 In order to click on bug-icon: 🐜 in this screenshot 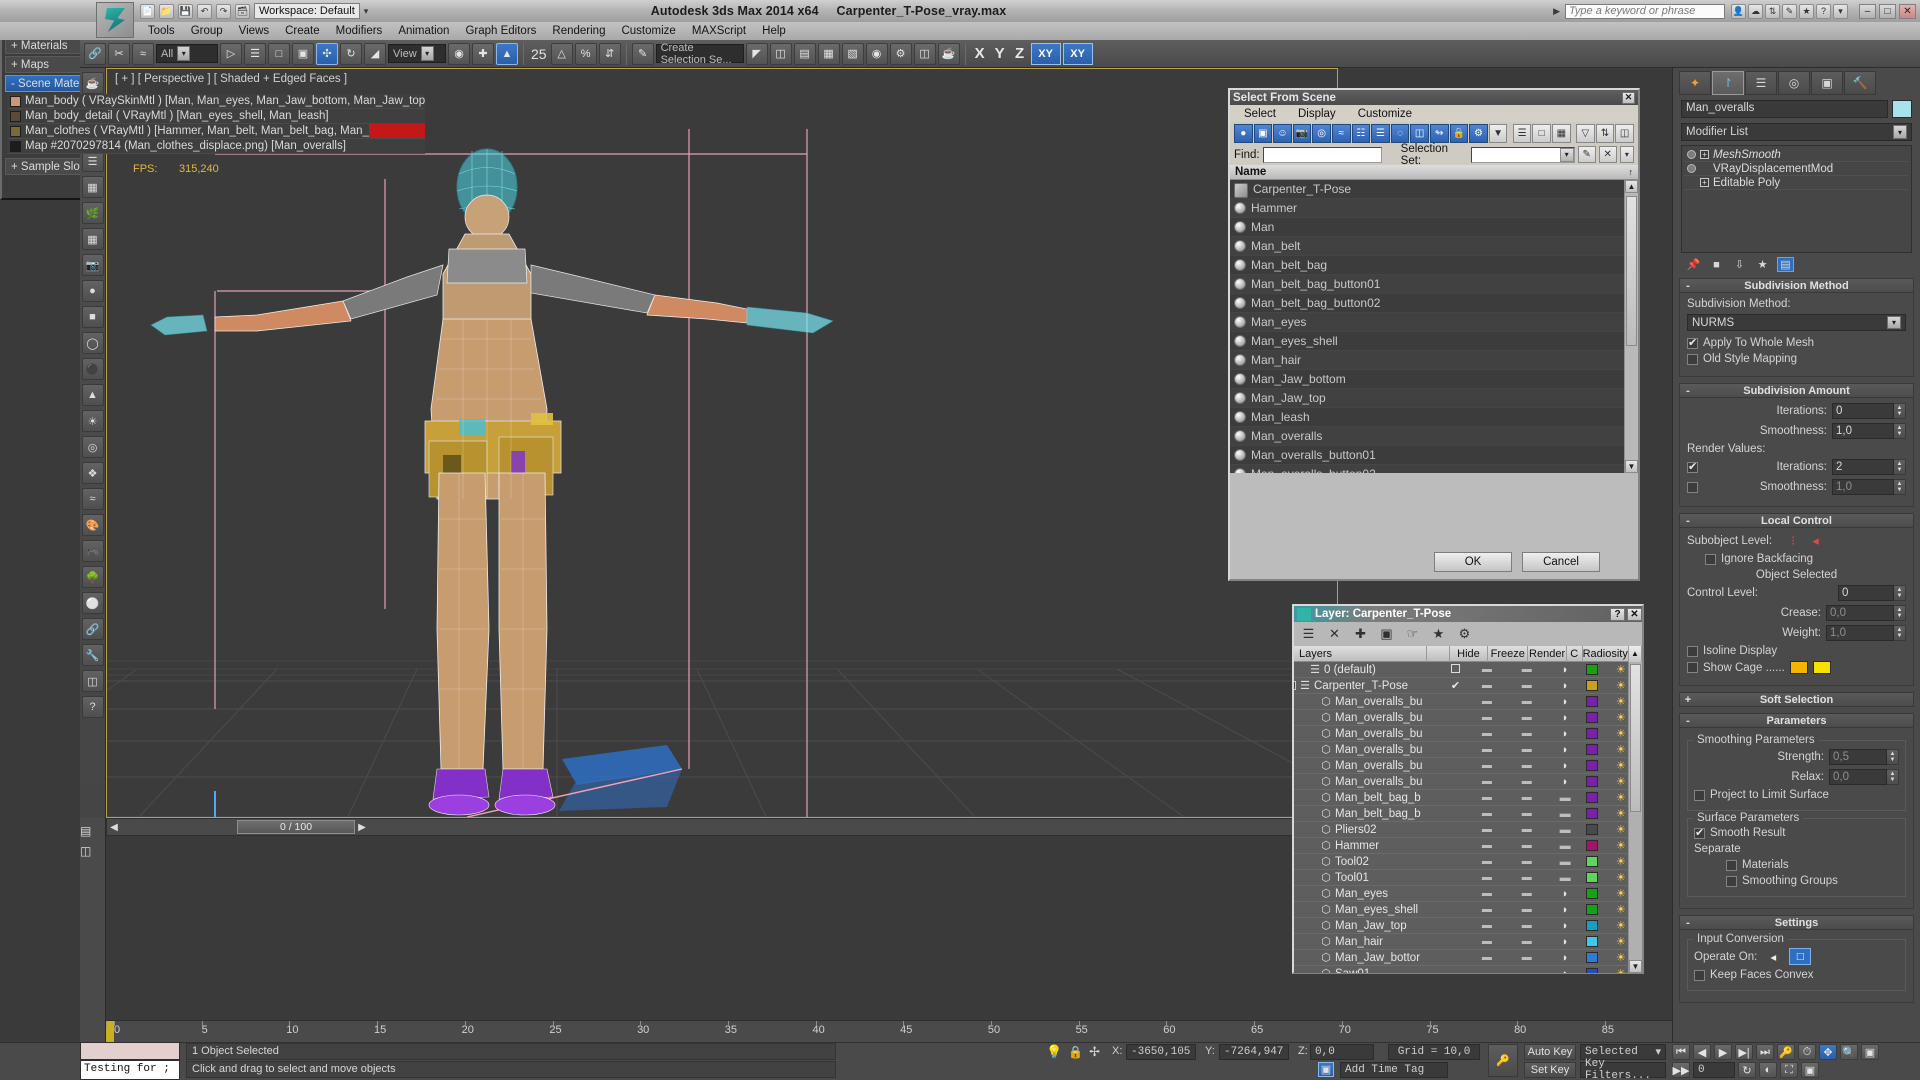, I will do `click(92, 551)`.